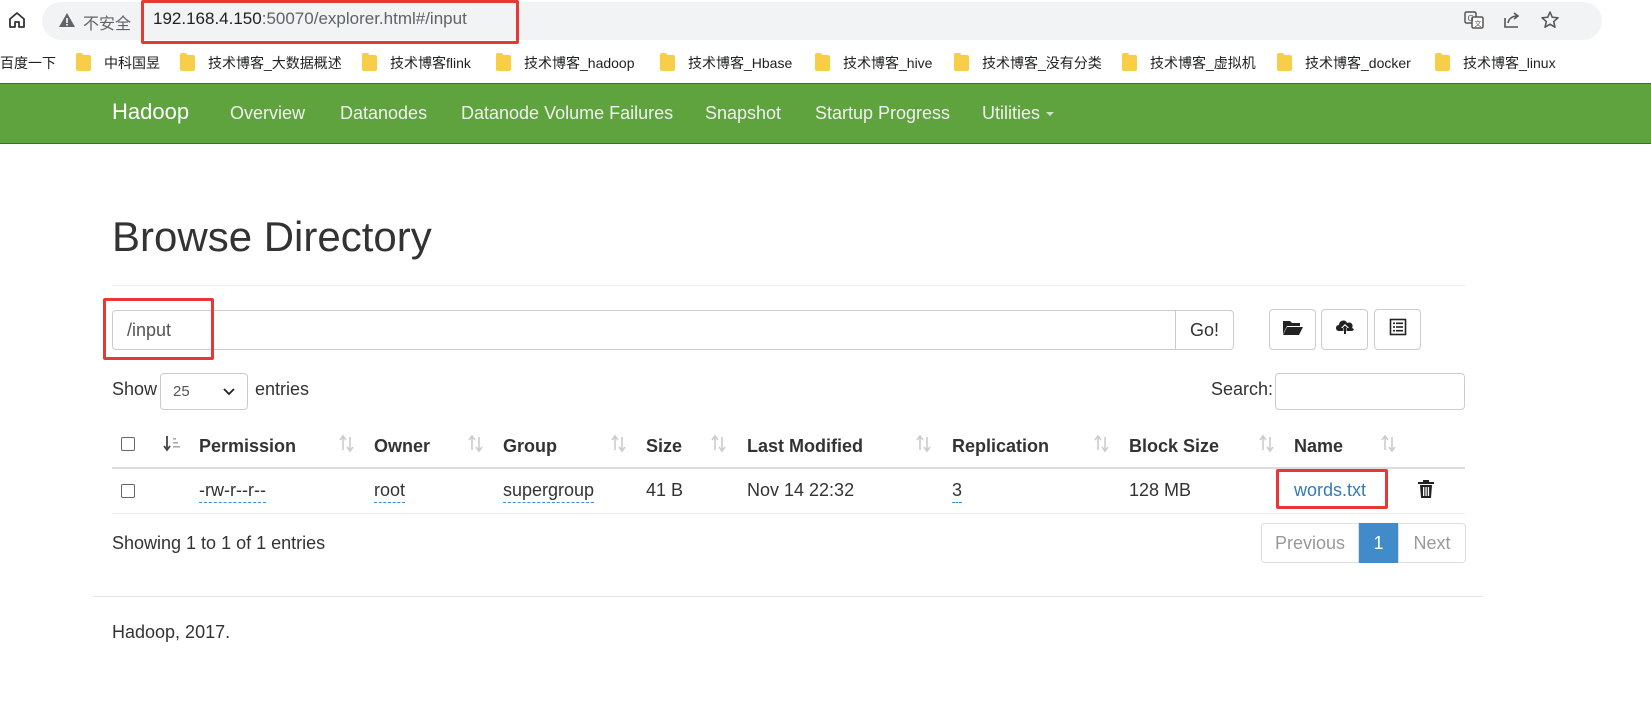 The width and height of the screenshot is (1651, 721). Describe the element at coordinates (181, 391) in the screenshot. I see `entries-select-value: 25` at that location.